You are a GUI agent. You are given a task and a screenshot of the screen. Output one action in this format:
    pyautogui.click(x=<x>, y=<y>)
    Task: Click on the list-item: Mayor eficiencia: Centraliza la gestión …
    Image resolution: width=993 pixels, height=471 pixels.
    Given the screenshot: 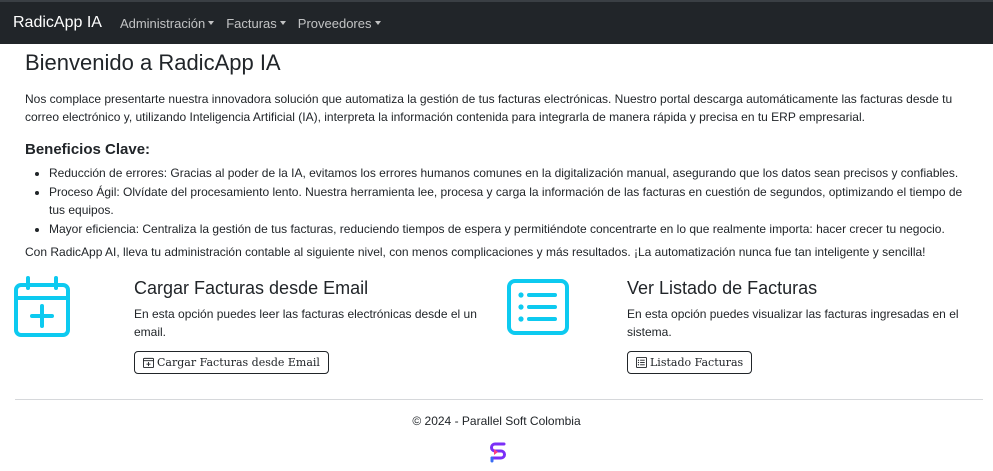 What is the action you would take?
    pyautogui.click(x=514, y=229)
    